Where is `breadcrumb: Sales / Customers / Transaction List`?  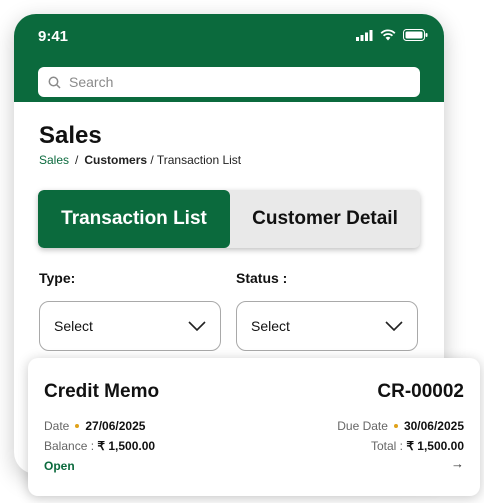
breadcrumb: Sales / Customers / Transaction List is located at coordinates (140, 160).